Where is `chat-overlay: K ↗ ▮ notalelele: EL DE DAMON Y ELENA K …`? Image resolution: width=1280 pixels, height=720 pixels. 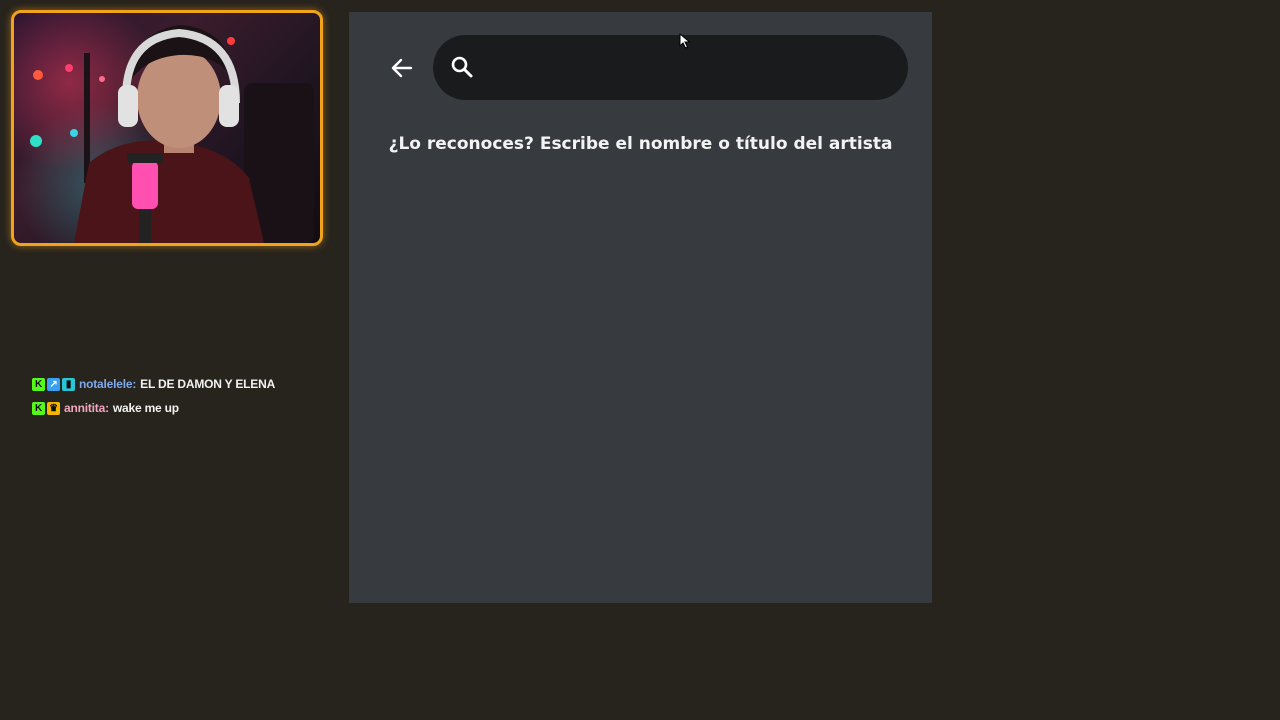
chat-overlay: K ↗ ▮ notalelele: EL DE DAMON Y ELENA K … is located at coordinates (153, 400).